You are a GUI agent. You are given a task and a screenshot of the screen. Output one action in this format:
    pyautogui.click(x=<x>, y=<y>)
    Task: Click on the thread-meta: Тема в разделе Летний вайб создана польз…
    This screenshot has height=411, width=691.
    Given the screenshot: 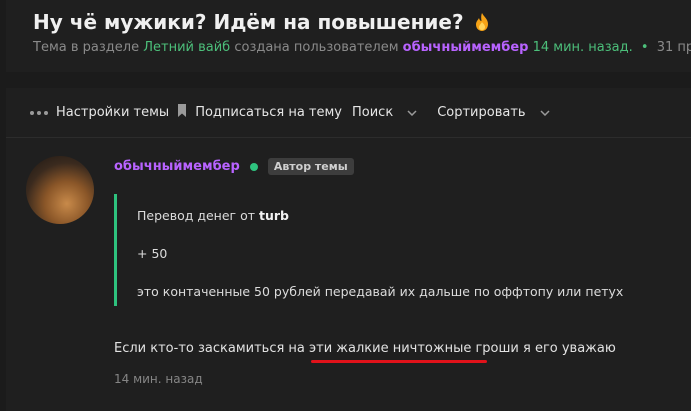 What is the action you would take?
    pyautogui.click(x=362, y=47)
    